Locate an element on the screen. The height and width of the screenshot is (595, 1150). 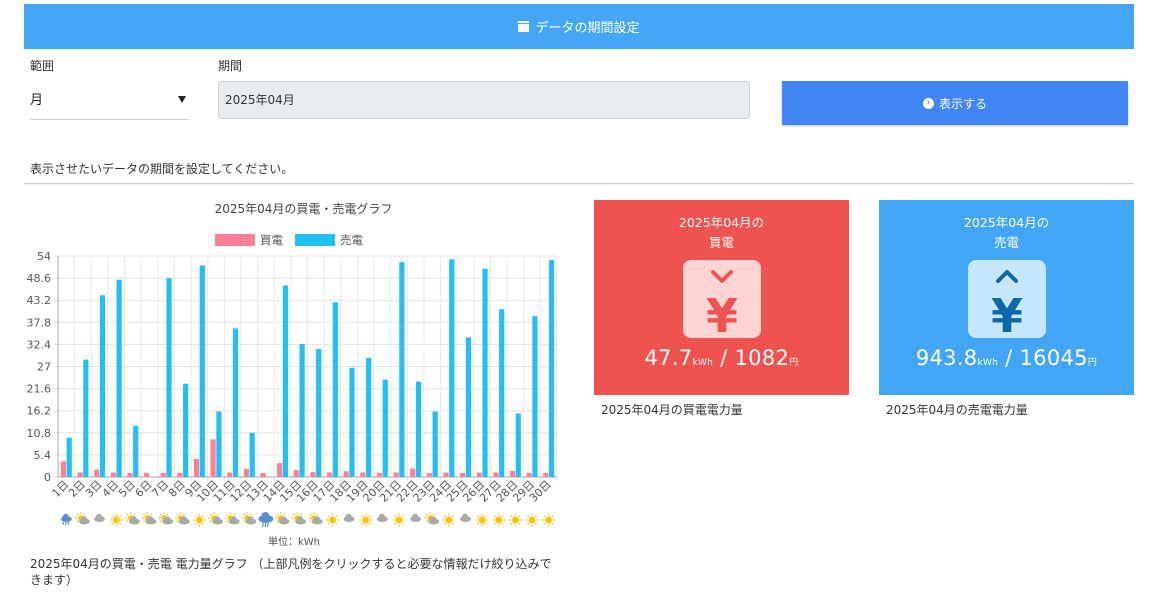
sell-card-title-line1: 2025年04月の is located at coordinates (1006, 222).